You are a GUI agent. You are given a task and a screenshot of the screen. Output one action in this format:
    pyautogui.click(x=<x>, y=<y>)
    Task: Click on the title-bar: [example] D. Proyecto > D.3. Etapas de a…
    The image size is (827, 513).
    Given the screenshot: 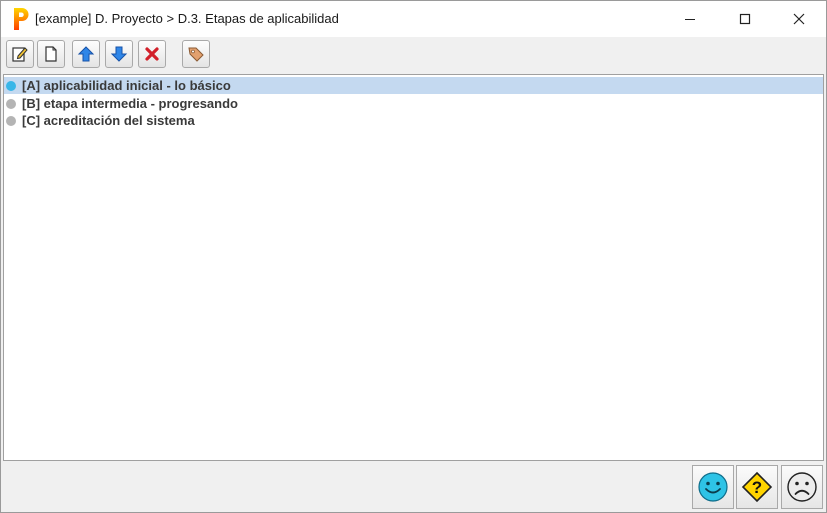 What is the action you would take?
    pyautogui.click(x=413, y=19)
    